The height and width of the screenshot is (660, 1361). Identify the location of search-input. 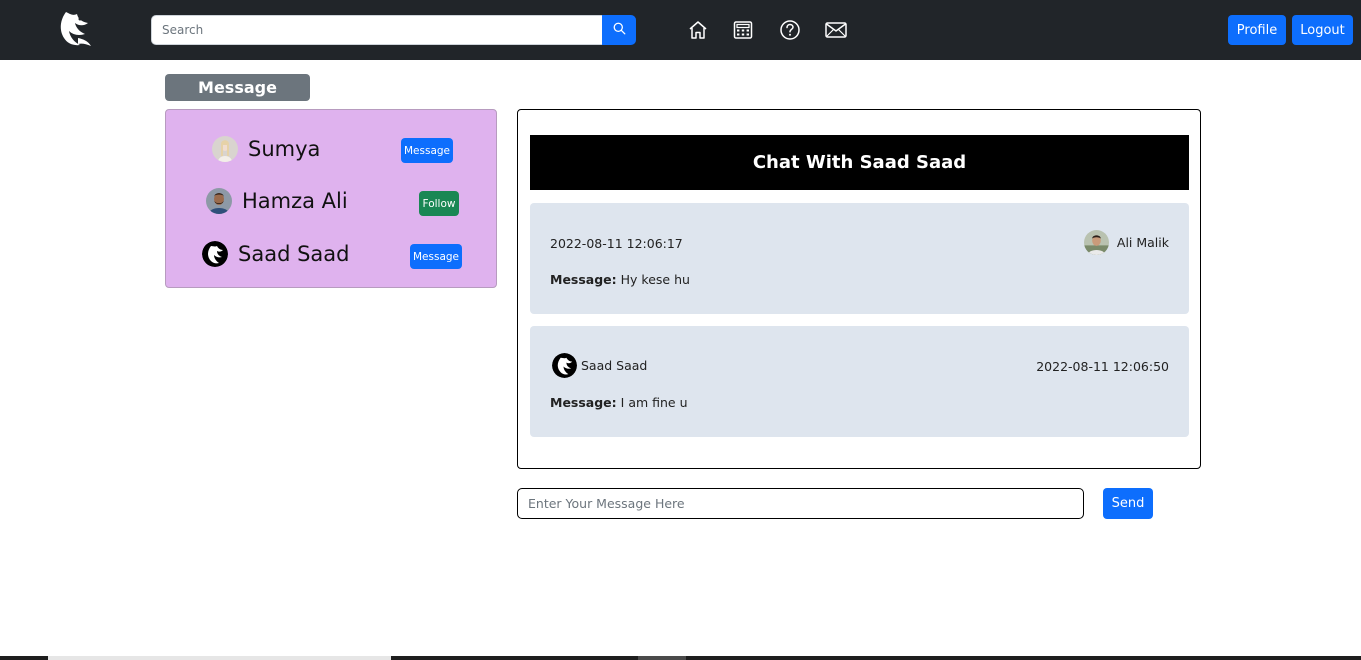
(377, 30).